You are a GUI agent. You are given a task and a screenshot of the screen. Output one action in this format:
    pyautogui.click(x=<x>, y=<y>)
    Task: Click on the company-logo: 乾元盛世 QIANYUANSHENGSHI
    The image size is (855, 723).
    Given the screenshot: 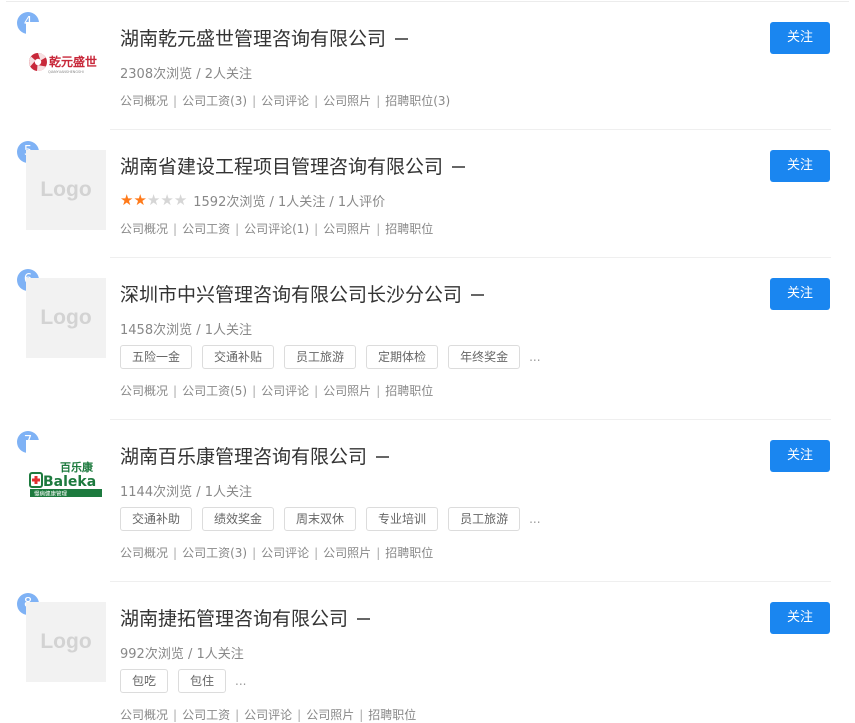 What is the action you would take?
    pyautogui.click(x=66, y=62)
    